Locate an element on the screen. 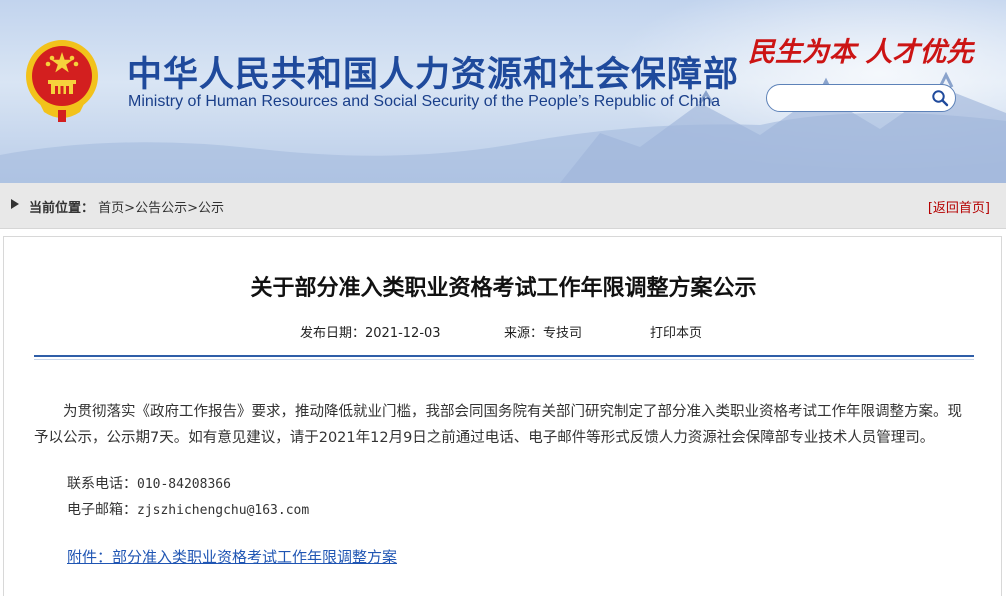 The width and height of the screenshot is (1006, 596). attachment-link: 附件：部分准入类职业资格考试工作年限调整方案 is located at coordinates (232, 556).